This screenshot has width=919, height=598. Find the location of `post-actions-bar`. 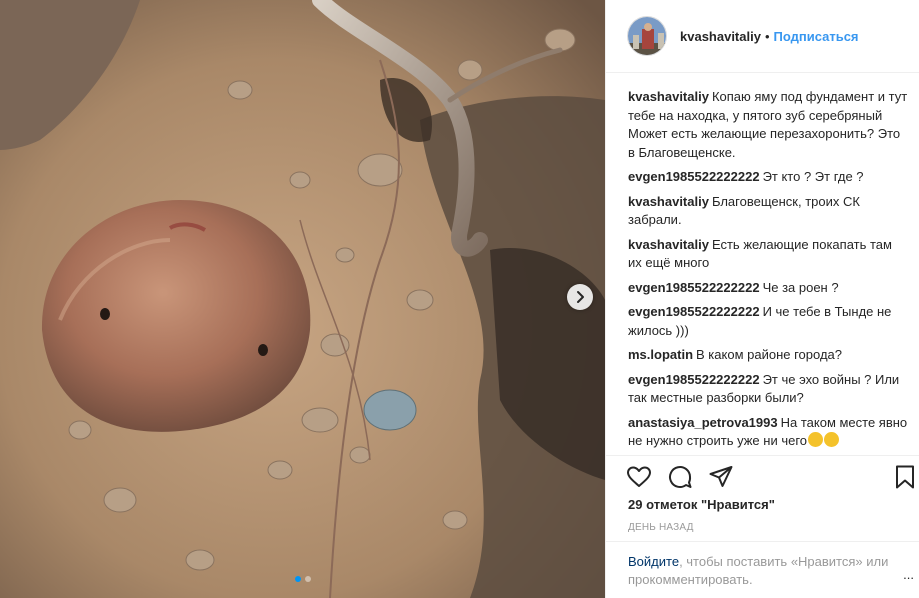

post-actions-bar is located at coordinates (762, 476).